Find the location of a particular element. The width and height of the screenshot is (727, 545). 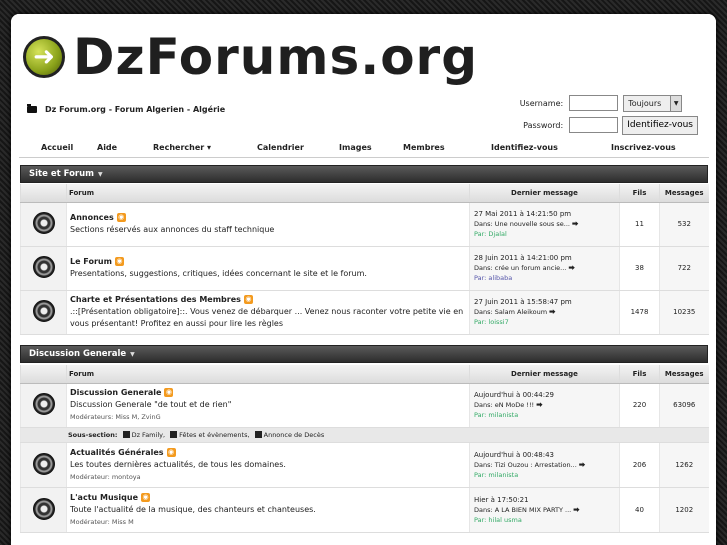

breadcrumb: Dz Forum.org - Forum Algerien - Algérie is located at coordinates (126, 109).